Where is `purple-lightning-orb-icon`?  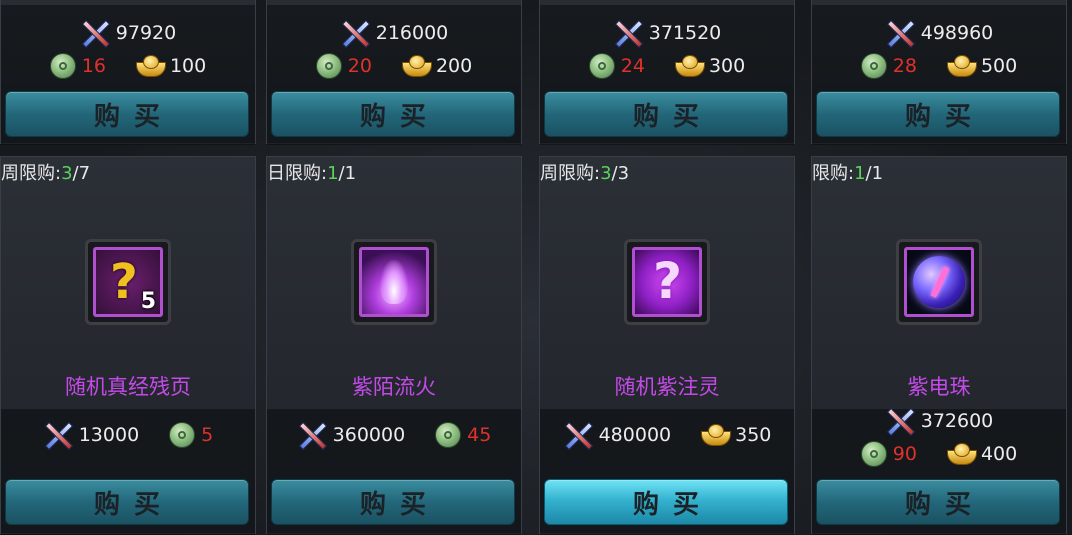 purple-lightning-orb-icon is located at coordinates (939, 282).